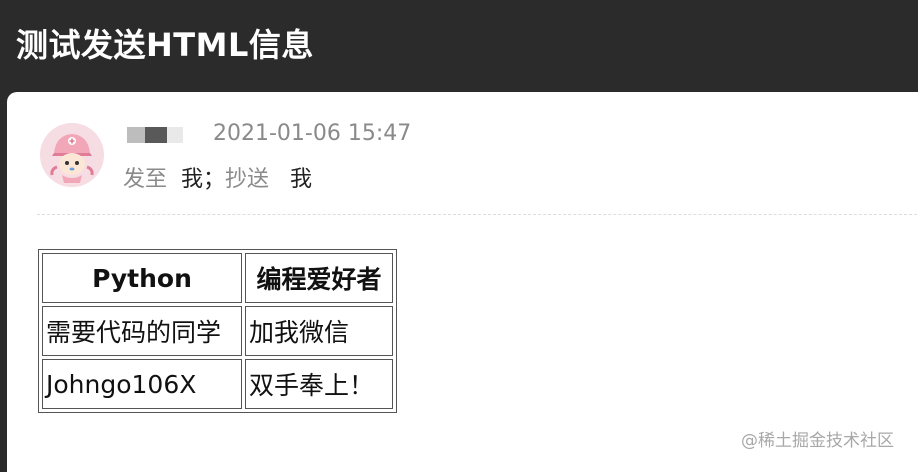  Describe the element at coordinates (145, 179) in the screenshot. I see `to-label: 发至` at that location.